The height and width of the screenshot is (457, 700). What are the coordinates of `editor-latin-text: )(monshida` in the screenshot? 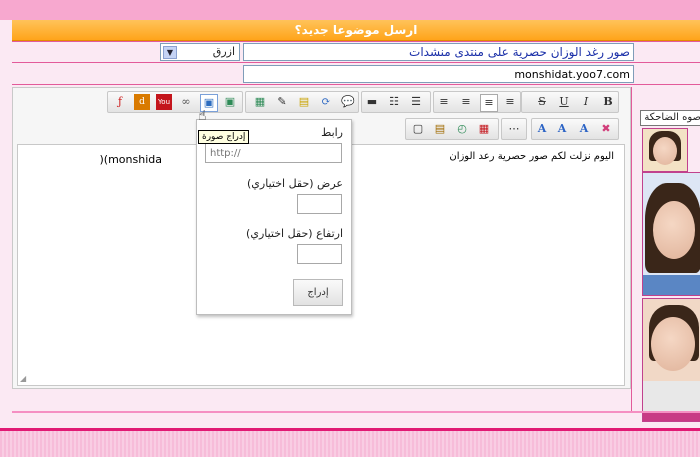 It's located at (131, 159).